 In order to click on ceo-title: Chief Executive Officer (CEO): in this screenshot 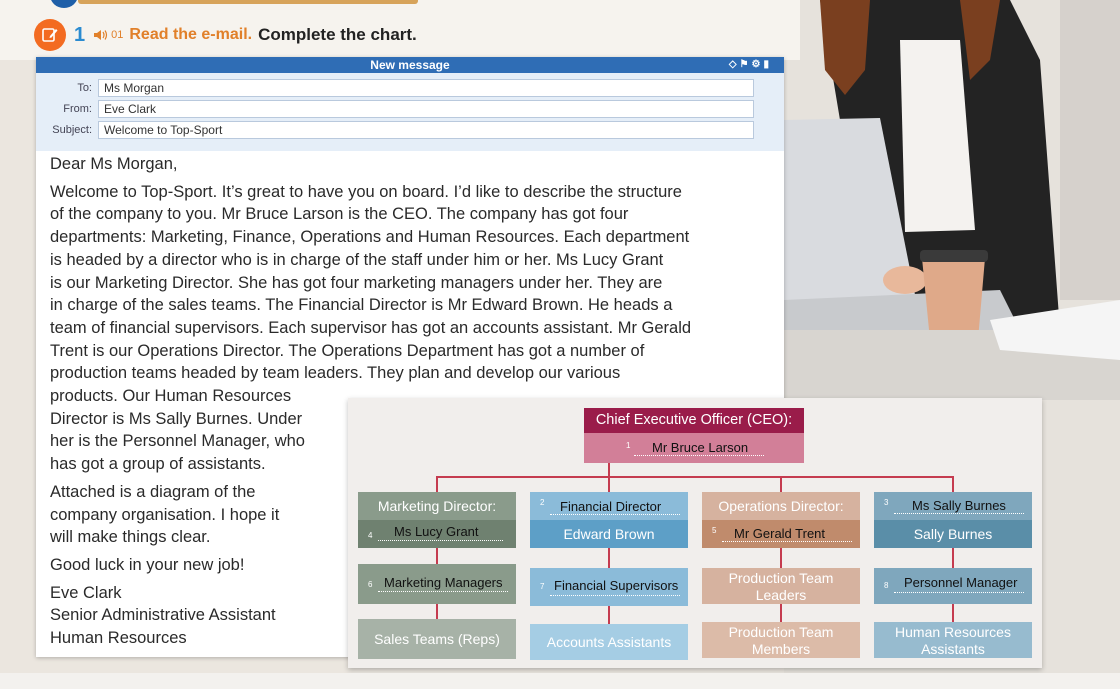, I will do `click(694, 420)`.